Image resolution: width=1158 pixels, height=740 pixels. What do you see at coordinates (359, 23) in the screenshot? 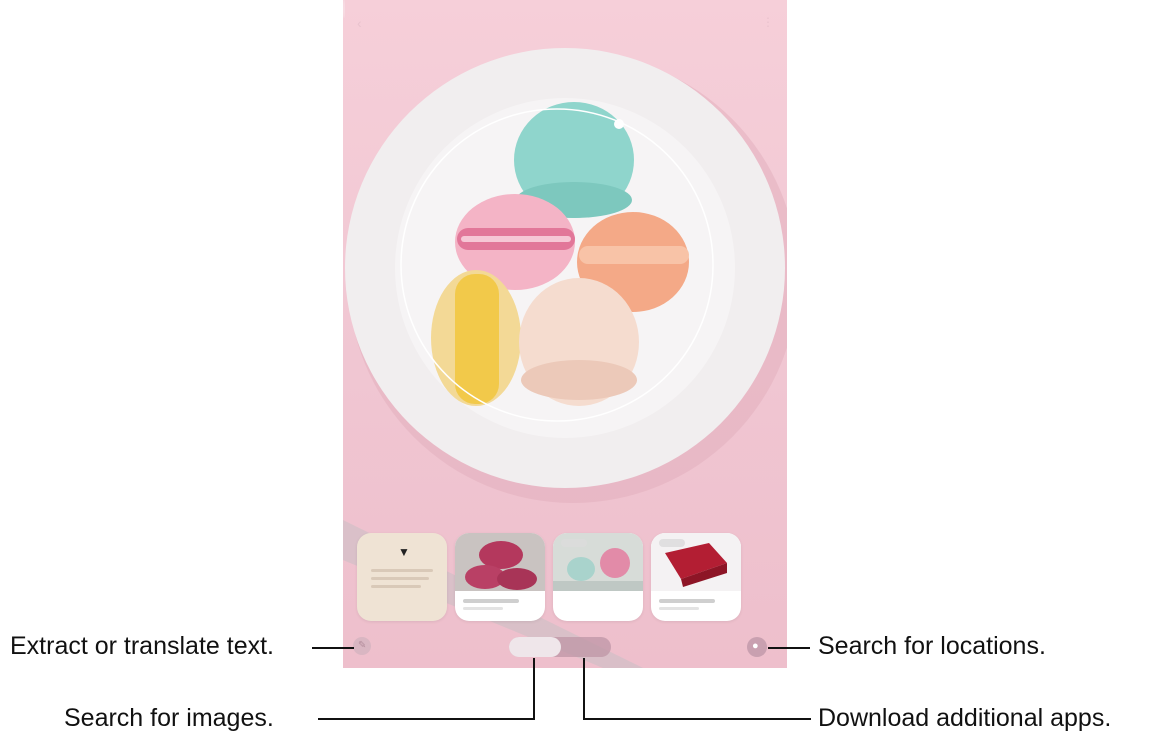
I see `chevron-left-icon: ‹` at bounding box center [359, 23].